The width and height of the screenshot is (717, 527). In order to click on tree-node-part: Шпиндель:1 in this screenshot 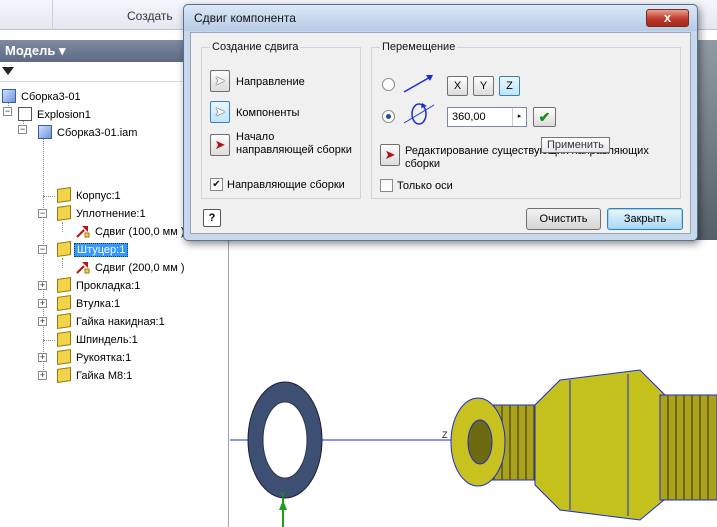, I will do `click(98, 340)`.